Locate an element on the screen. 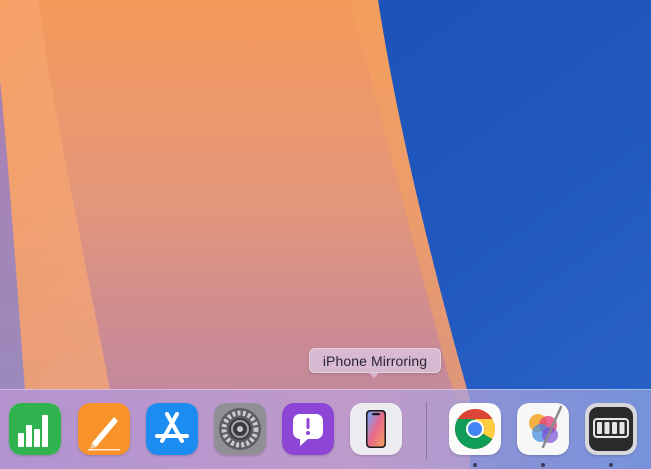 The height and width of the screenshot is (469, 651). system-settings-icon is located at coordinates (240, 429).